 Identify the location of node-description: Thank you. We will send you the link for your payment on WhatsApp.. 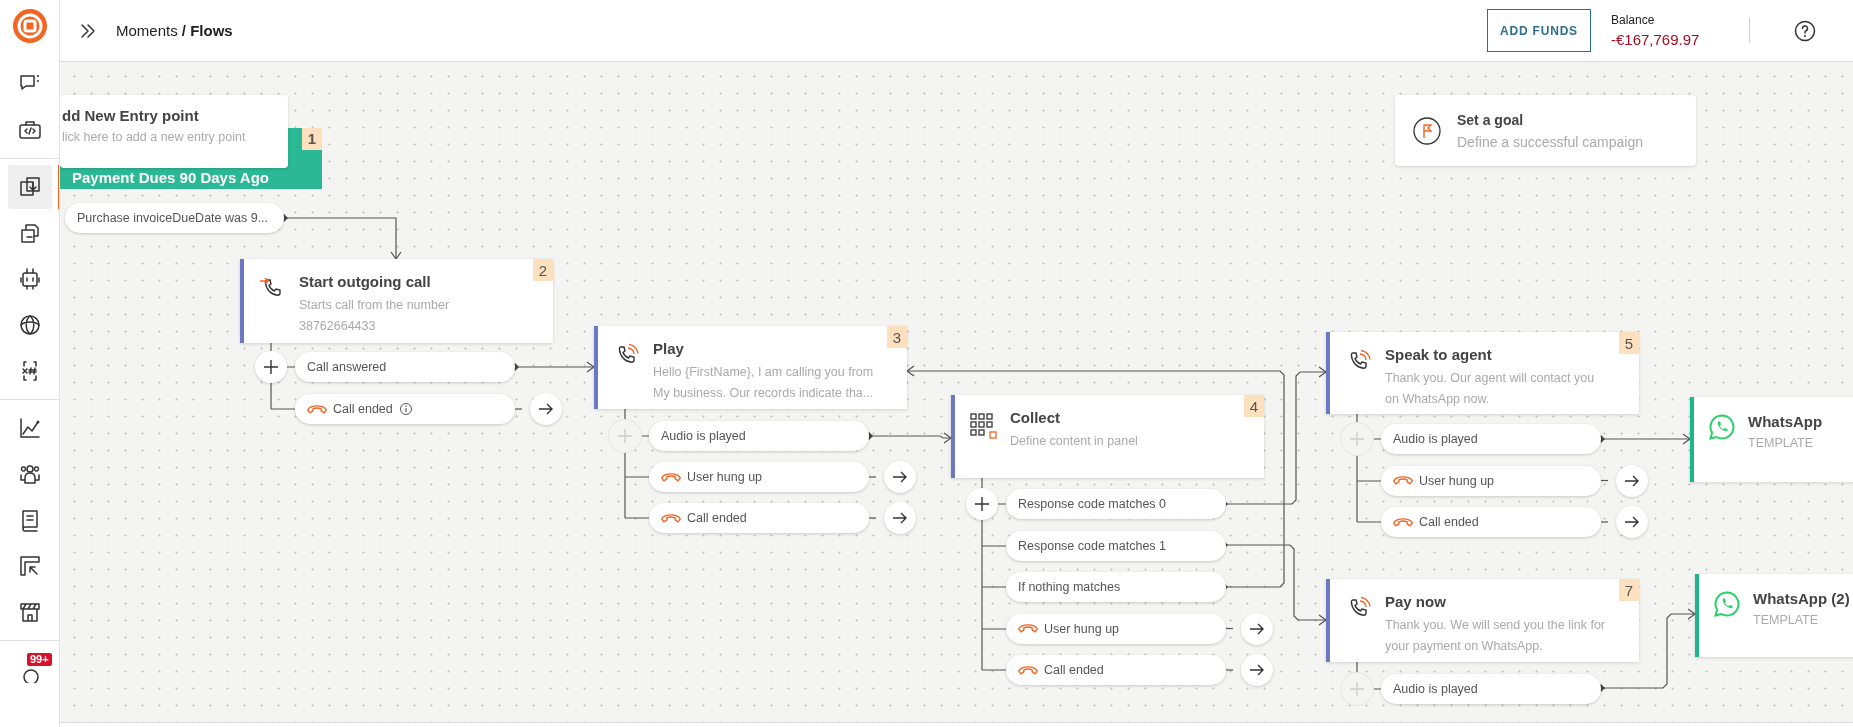
(1495, 636).